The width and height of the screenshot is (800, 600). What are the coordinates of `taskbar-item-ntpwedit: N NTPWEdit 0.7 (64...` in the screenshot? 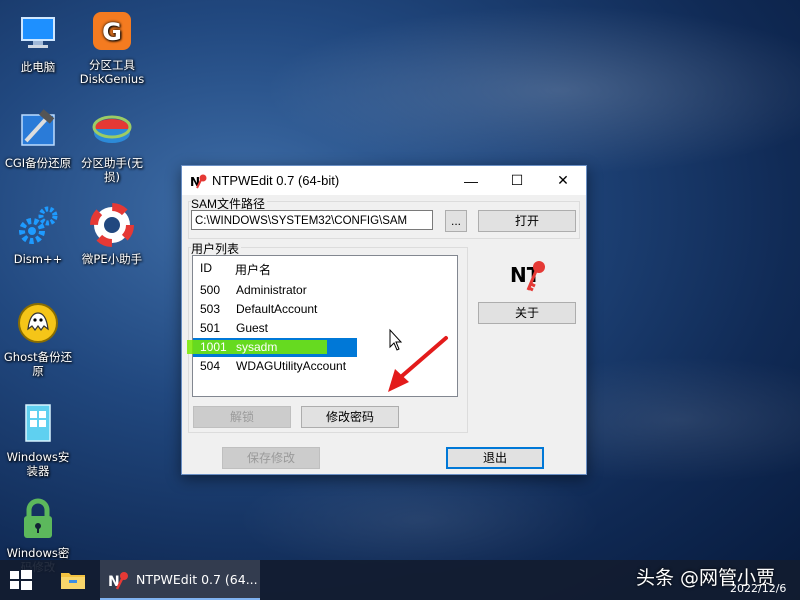 It's located at (180, 580).